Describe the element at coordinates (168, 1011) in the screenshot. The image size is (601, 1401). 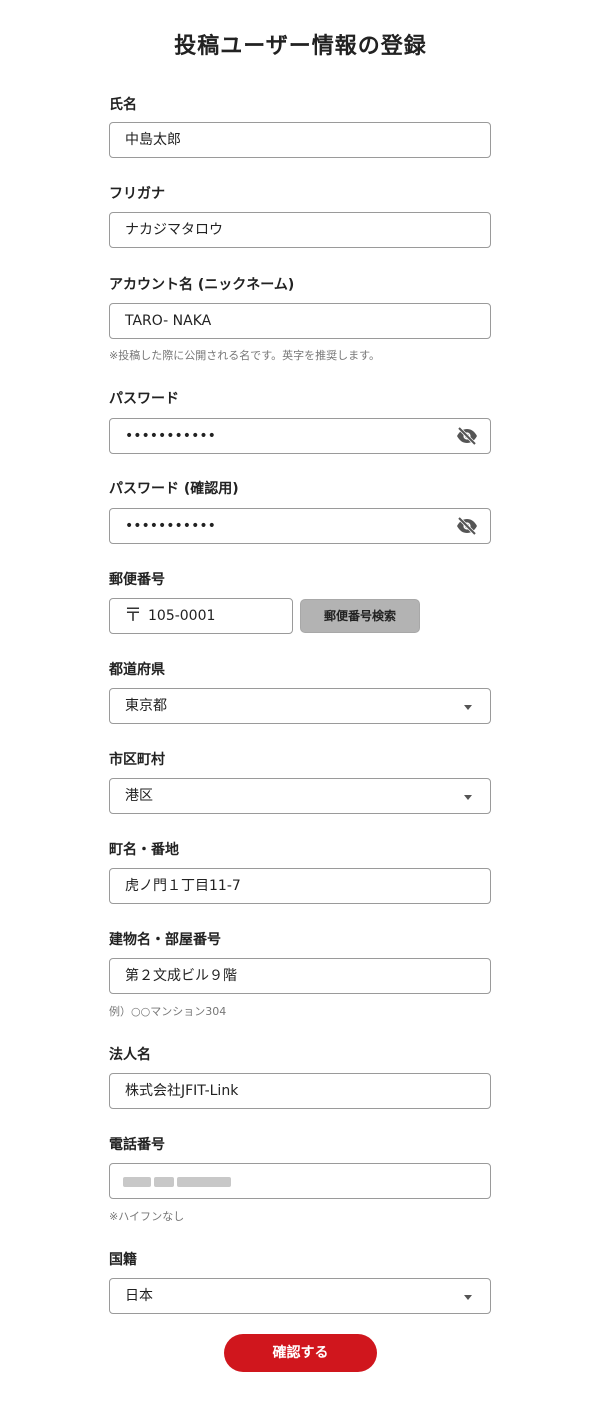
I see `building-help: 例）○○マンション304` at that location.